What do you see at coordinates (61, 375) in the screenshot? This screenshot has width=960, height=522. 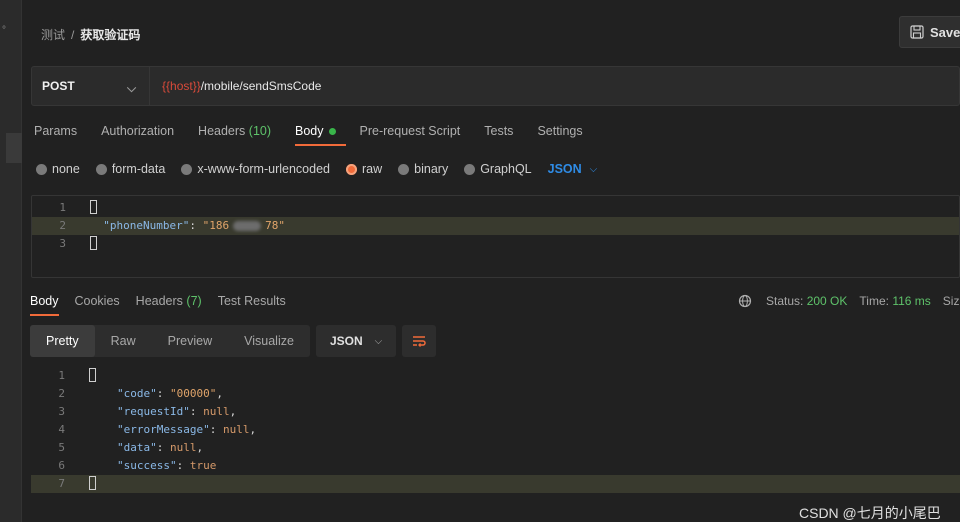 I see `line-number: 1` at bounding box center [61, 375].